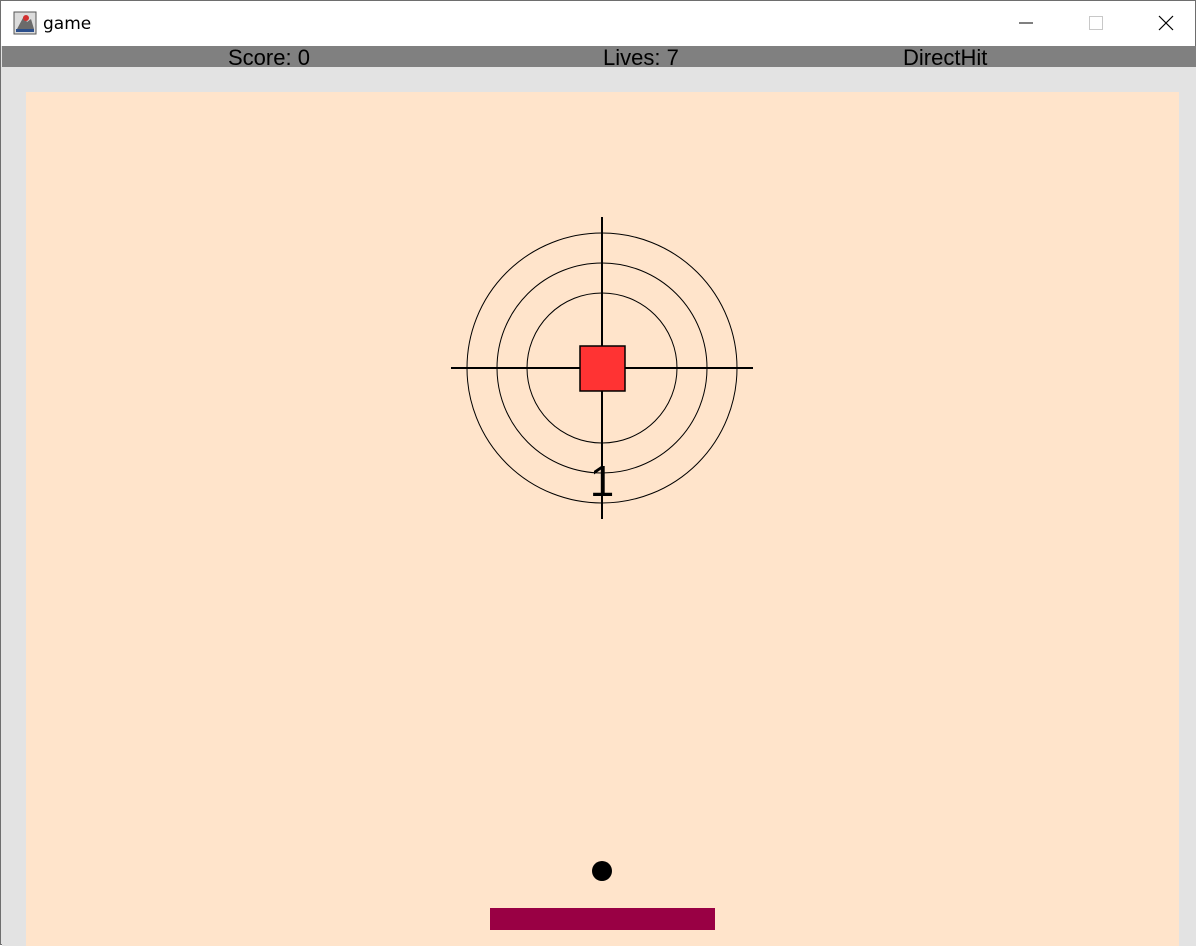  Describe the element at coordinates (25, 23) in the screenshot. I see `java-app-icon` at that location.